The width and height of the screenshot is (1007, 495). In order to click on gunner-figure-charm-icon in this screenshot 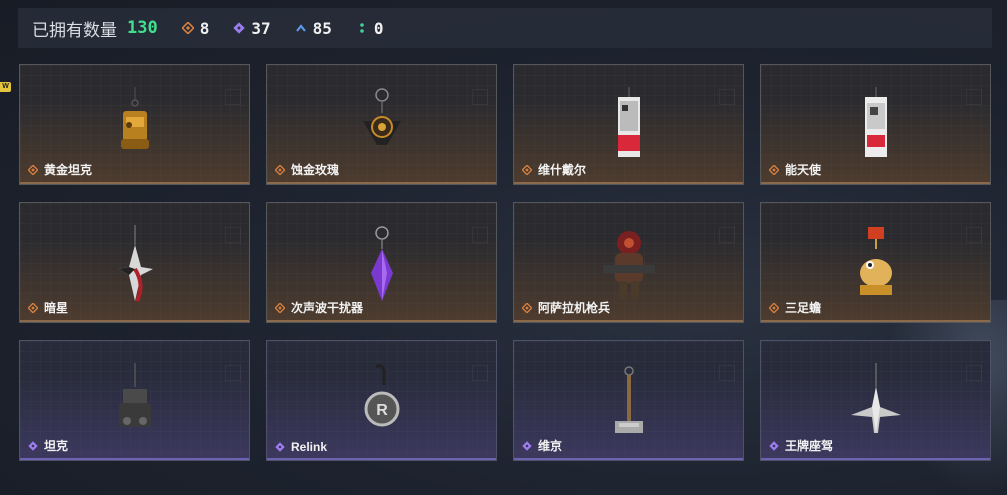, I will do `click(628, 265)`.